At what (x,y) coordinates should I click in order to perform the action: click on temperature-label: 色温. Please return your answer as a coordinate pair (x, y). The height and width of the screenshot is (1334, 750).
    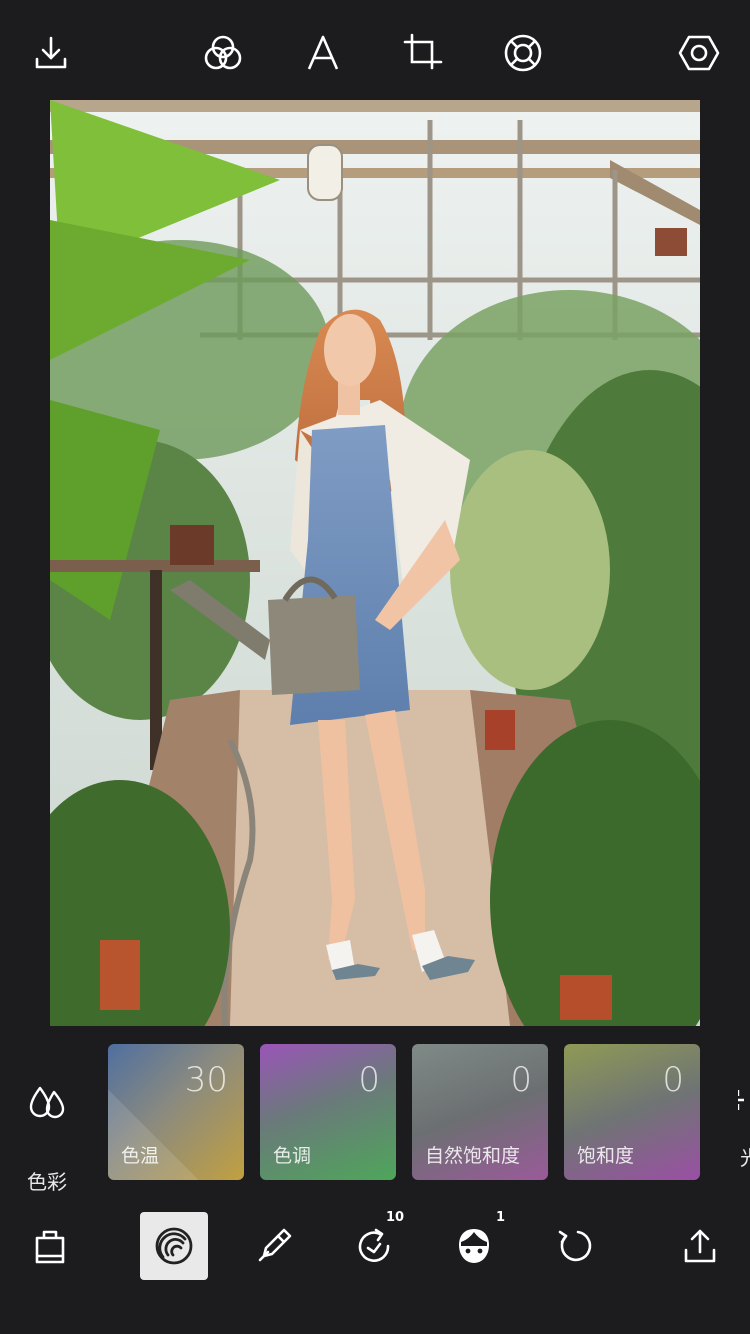
    Looking at the image, I should click on (140, 1156).